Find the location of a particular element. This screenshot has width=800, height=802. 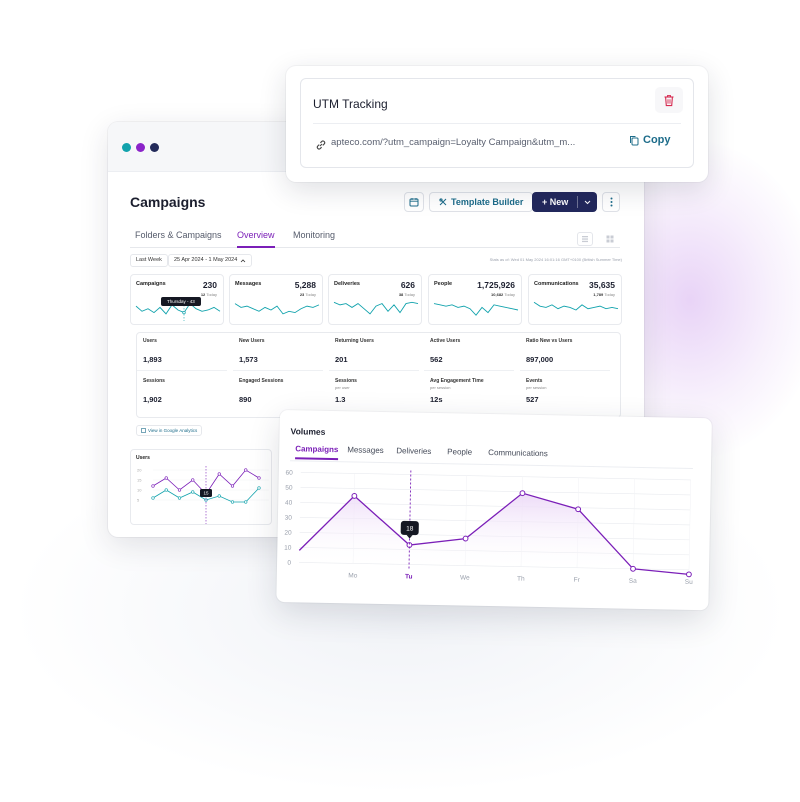

metric-value: 5,288 is located at coordinates (305, 285).